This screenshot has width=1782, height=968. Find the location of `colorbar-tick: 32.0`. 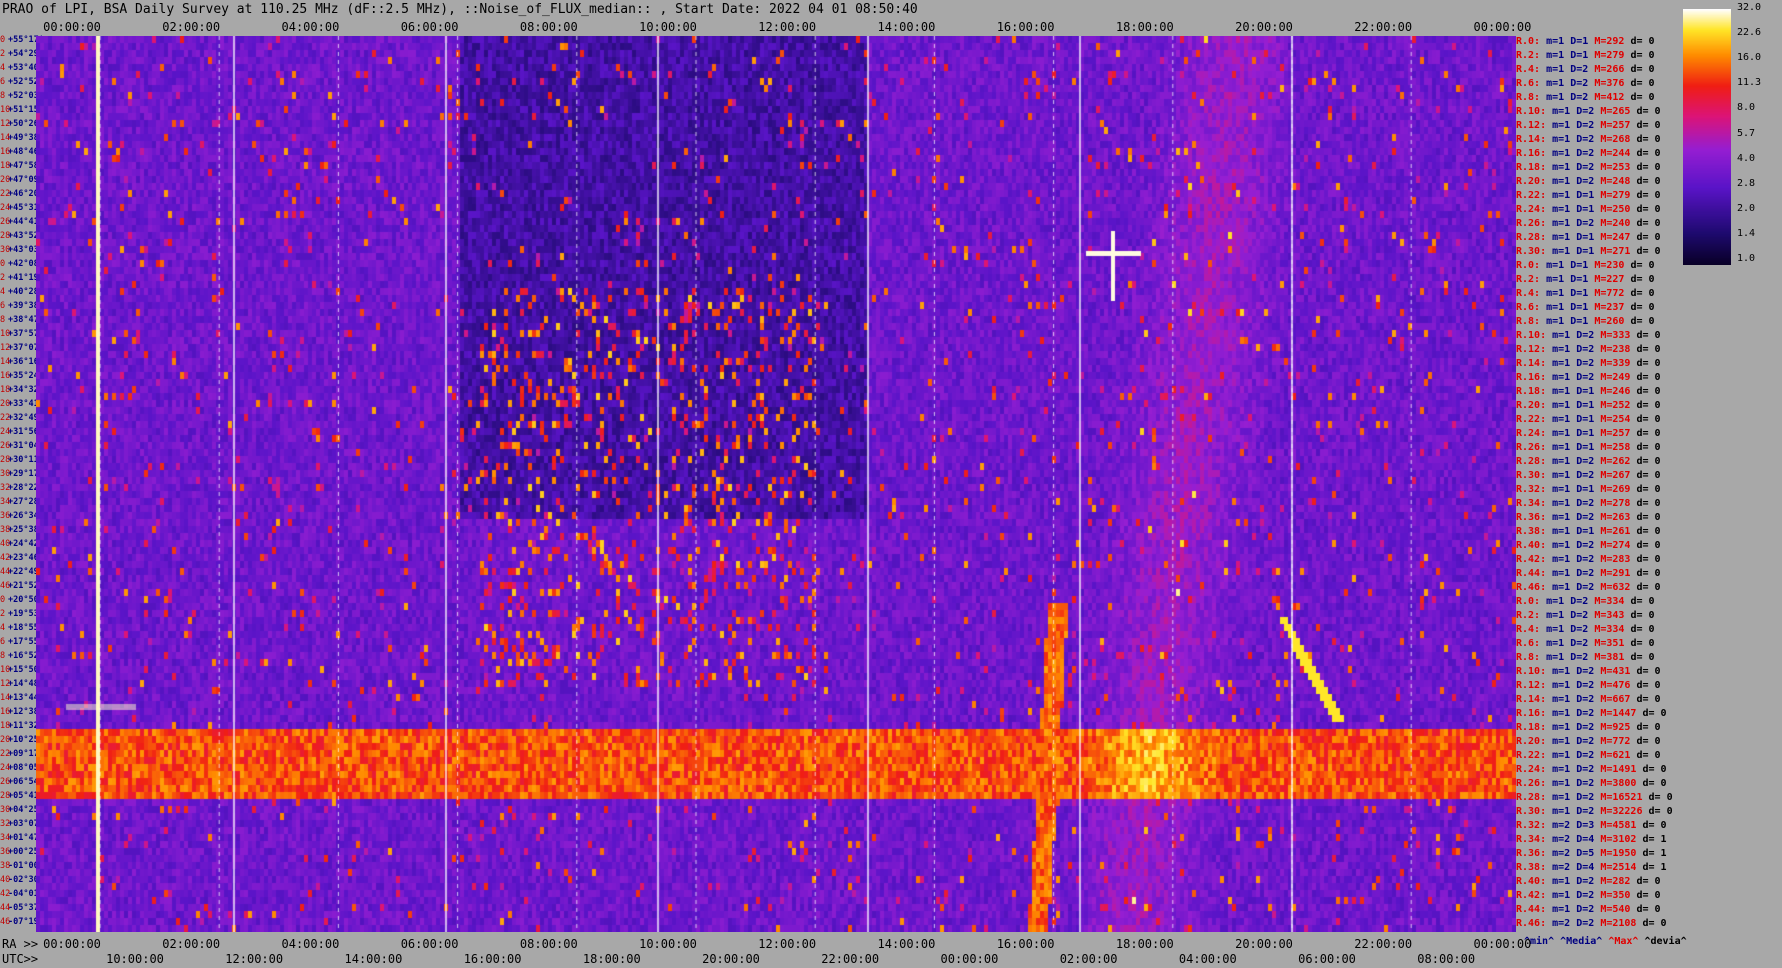

colorbar-tick: 32.0 is located at coordinates (1749, 7).